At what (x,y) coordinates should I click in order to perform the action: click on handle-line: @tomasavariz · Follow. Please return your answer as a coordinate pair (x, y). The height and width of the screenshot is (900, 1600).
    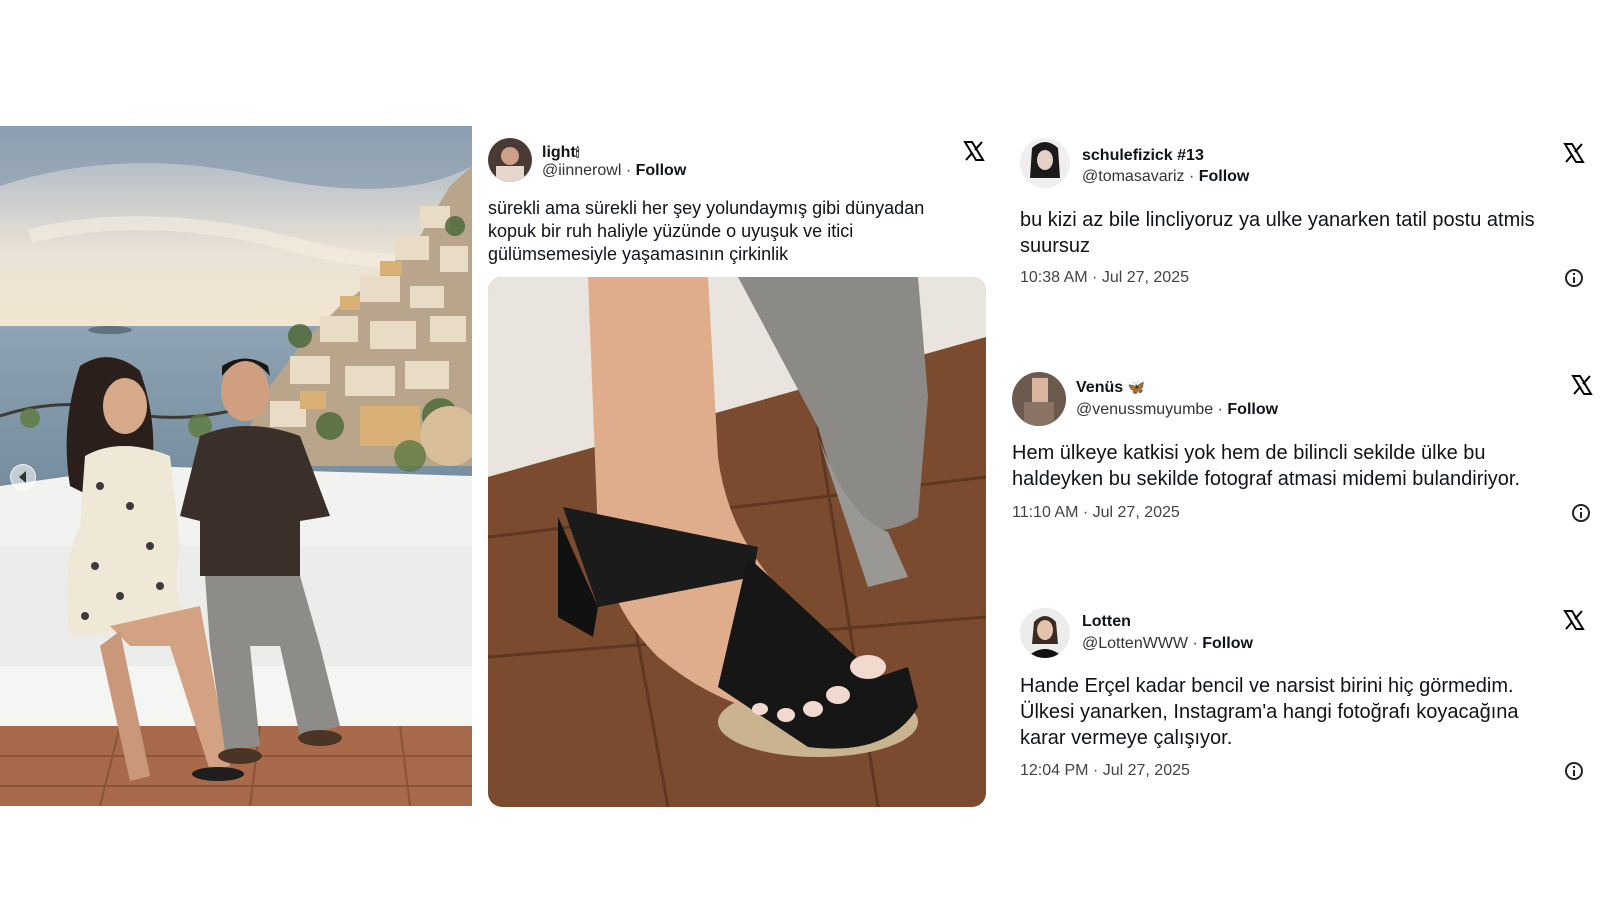
    Looking at the image, I should click on (1166, 176).